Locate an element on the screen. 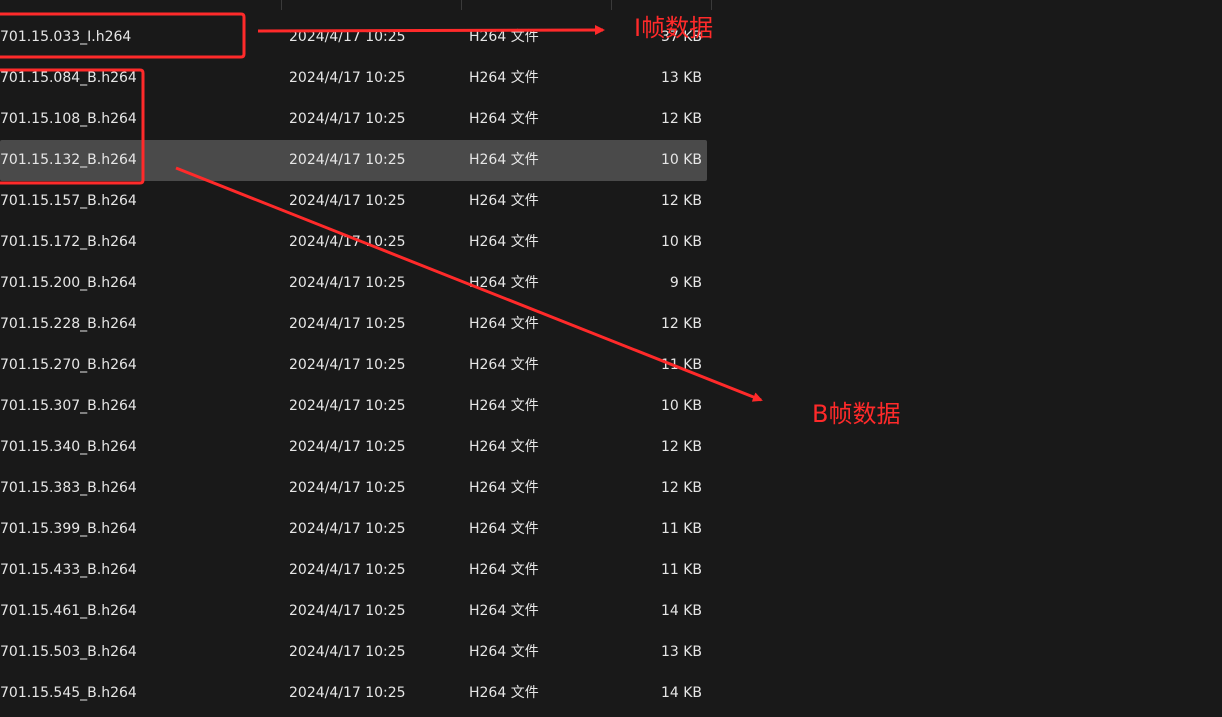  file-name: 701.15.132_B.h264 is located at coordinates (68, 160).